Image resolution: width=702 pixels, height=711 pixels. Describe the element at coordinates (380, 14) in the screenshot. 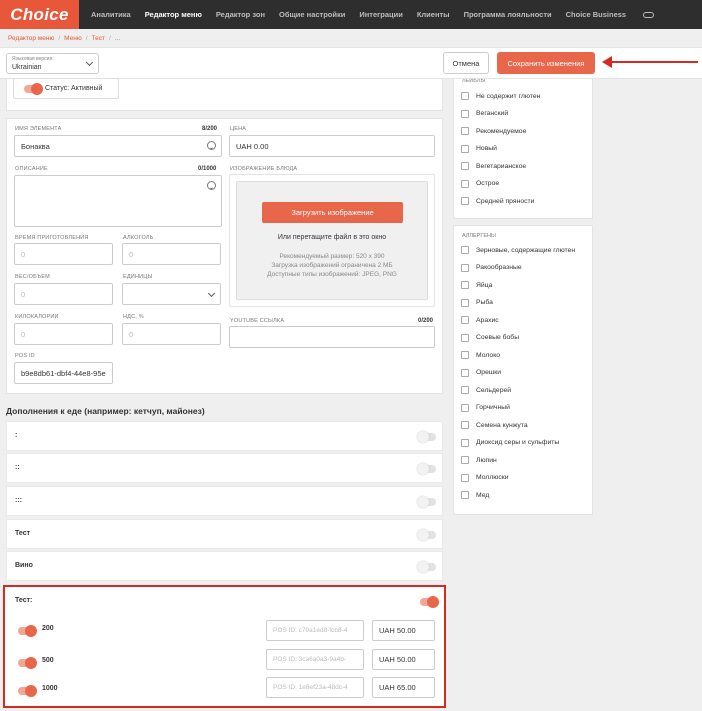

I see `nav-integrations: Интеграции` at that location.